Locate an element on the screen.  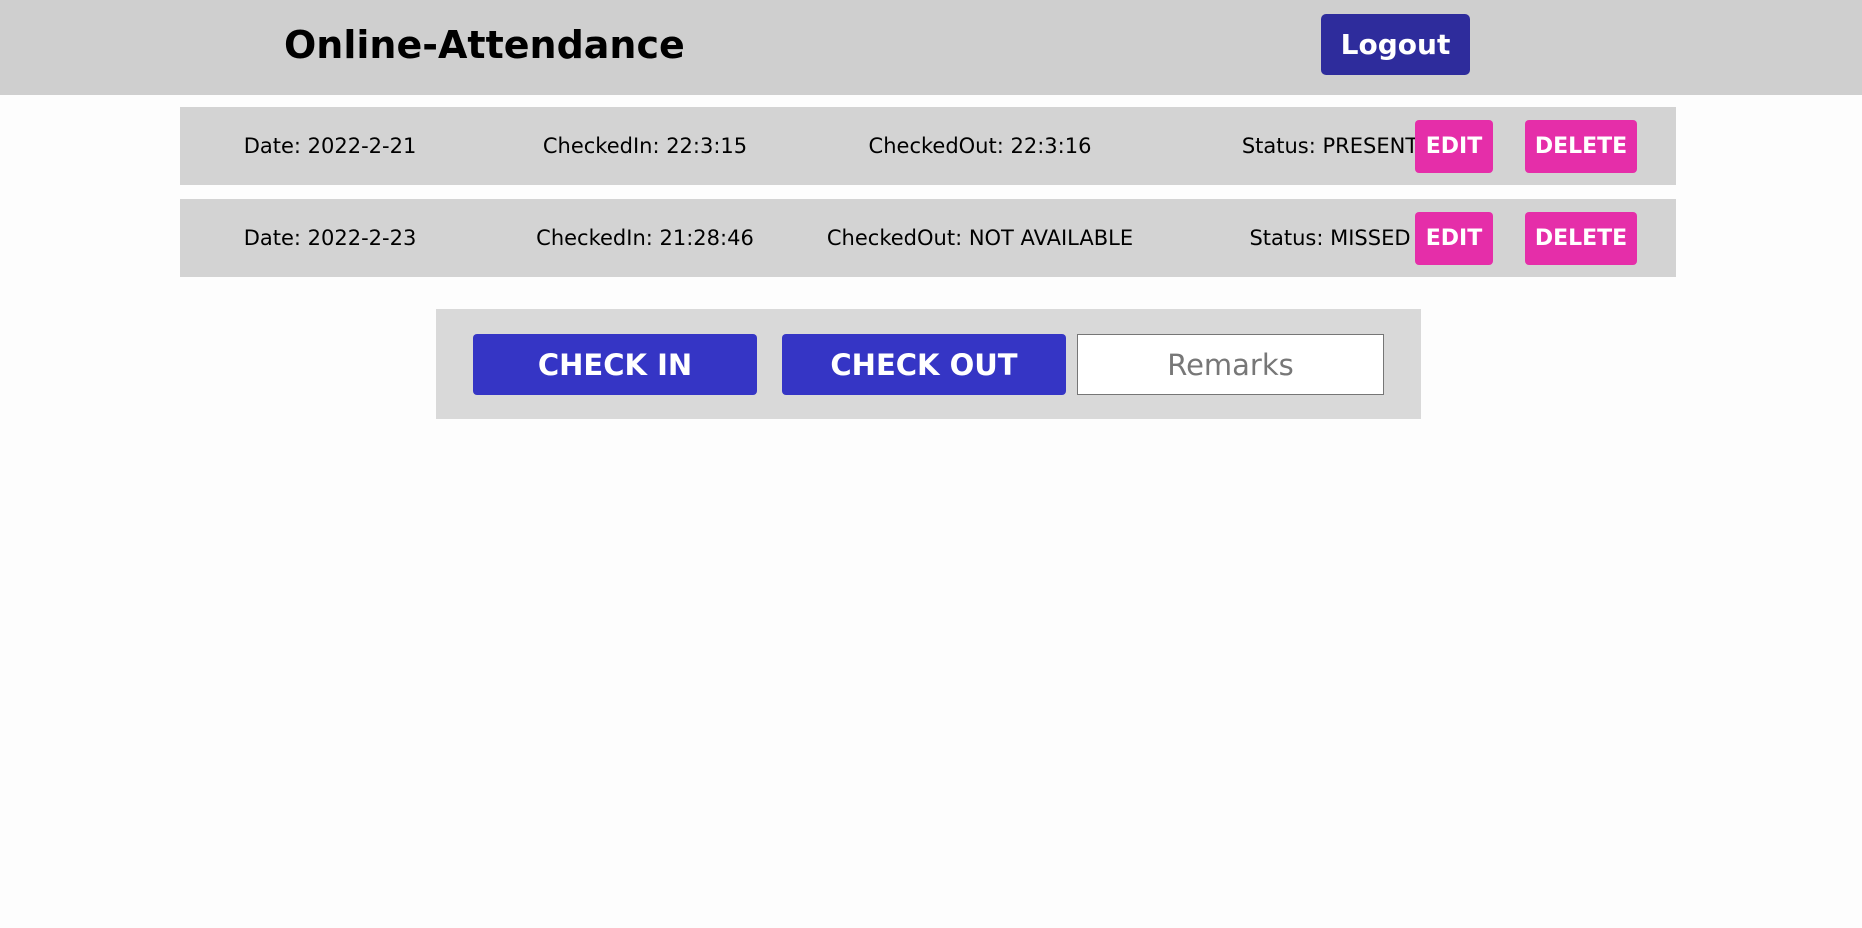
record-checked-out: CheckedOut: 22:3:16 is located at coordinates (980, 146).